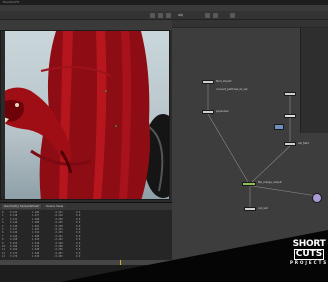  What do you see at coordinates (14, 257) in the screenshot?
I see `table-cell: 0.170` at bounding box center [14, 257].